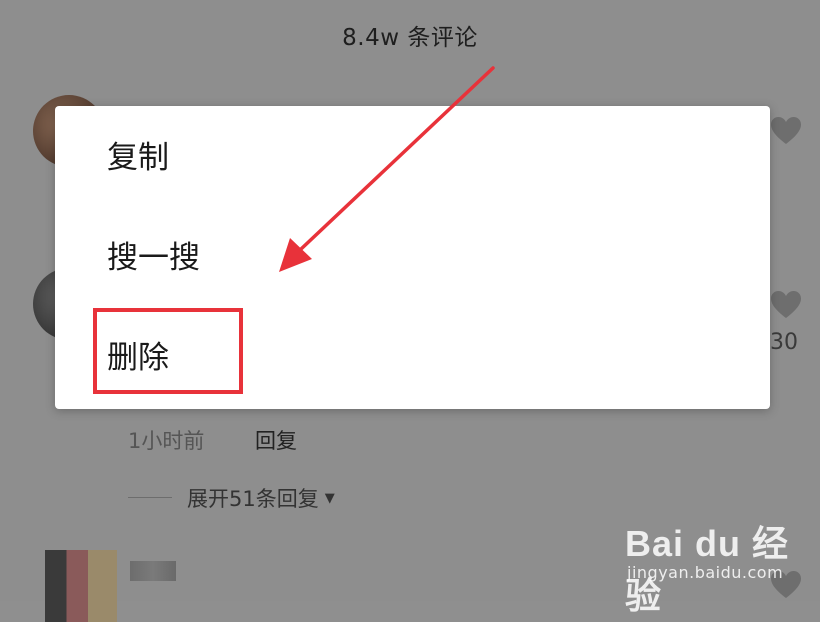  What do you see at coordinates (410, 38) in the screenshot?
I see `comment-count-title: 8.4w 条评论` at bounding box center [410, 38].